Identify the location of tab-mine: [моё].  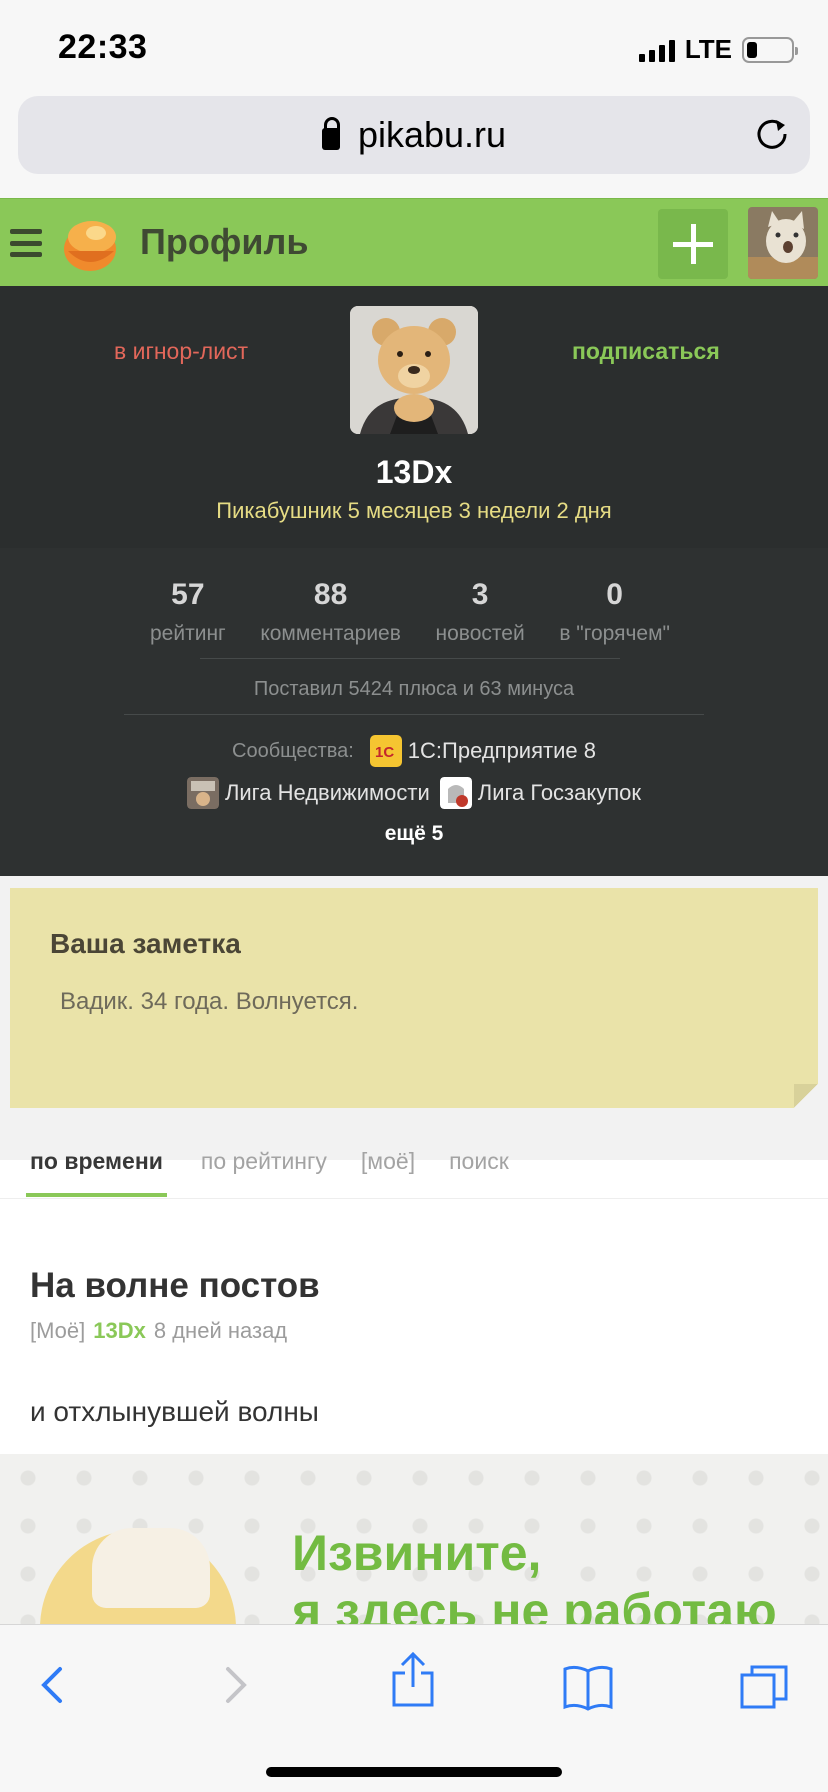
(388, 1172).